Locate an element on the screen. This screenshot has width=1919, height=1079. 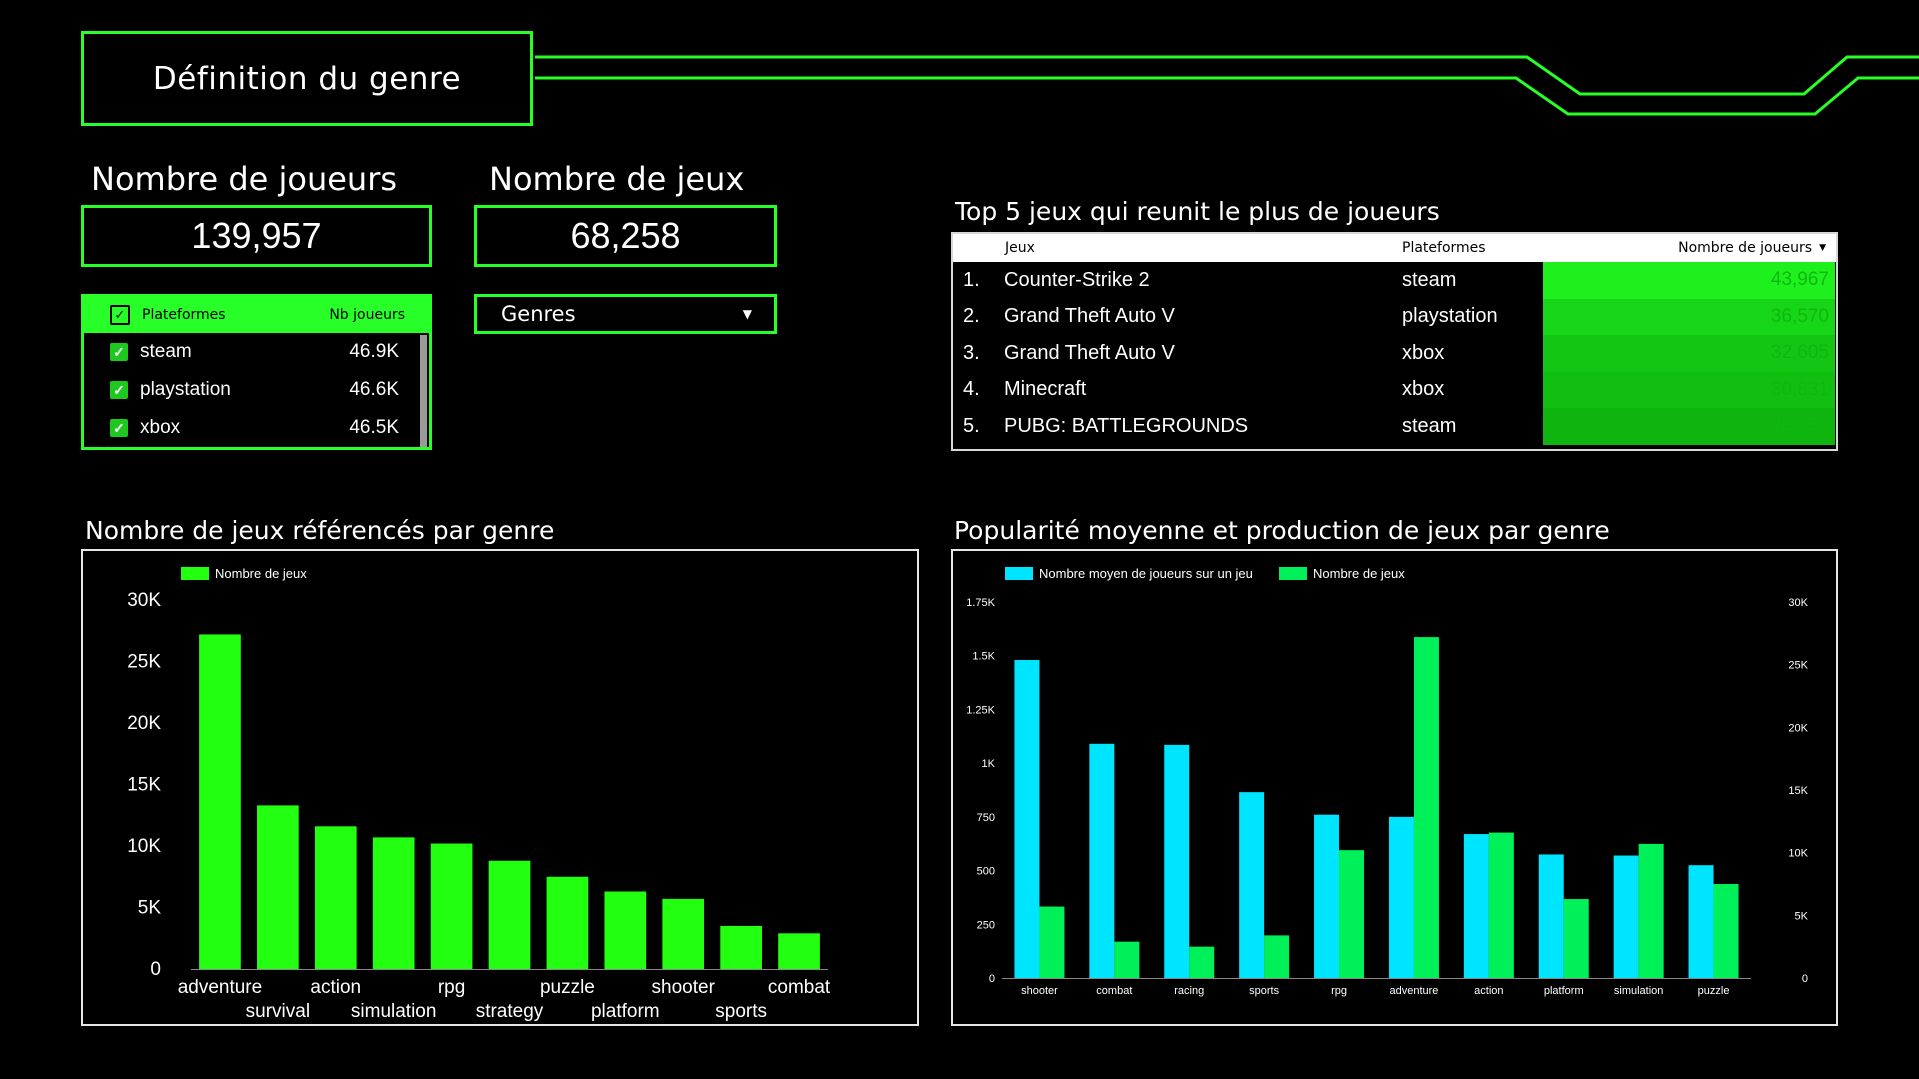
x-tick-label: combat is located at coordinates (1114, 991).